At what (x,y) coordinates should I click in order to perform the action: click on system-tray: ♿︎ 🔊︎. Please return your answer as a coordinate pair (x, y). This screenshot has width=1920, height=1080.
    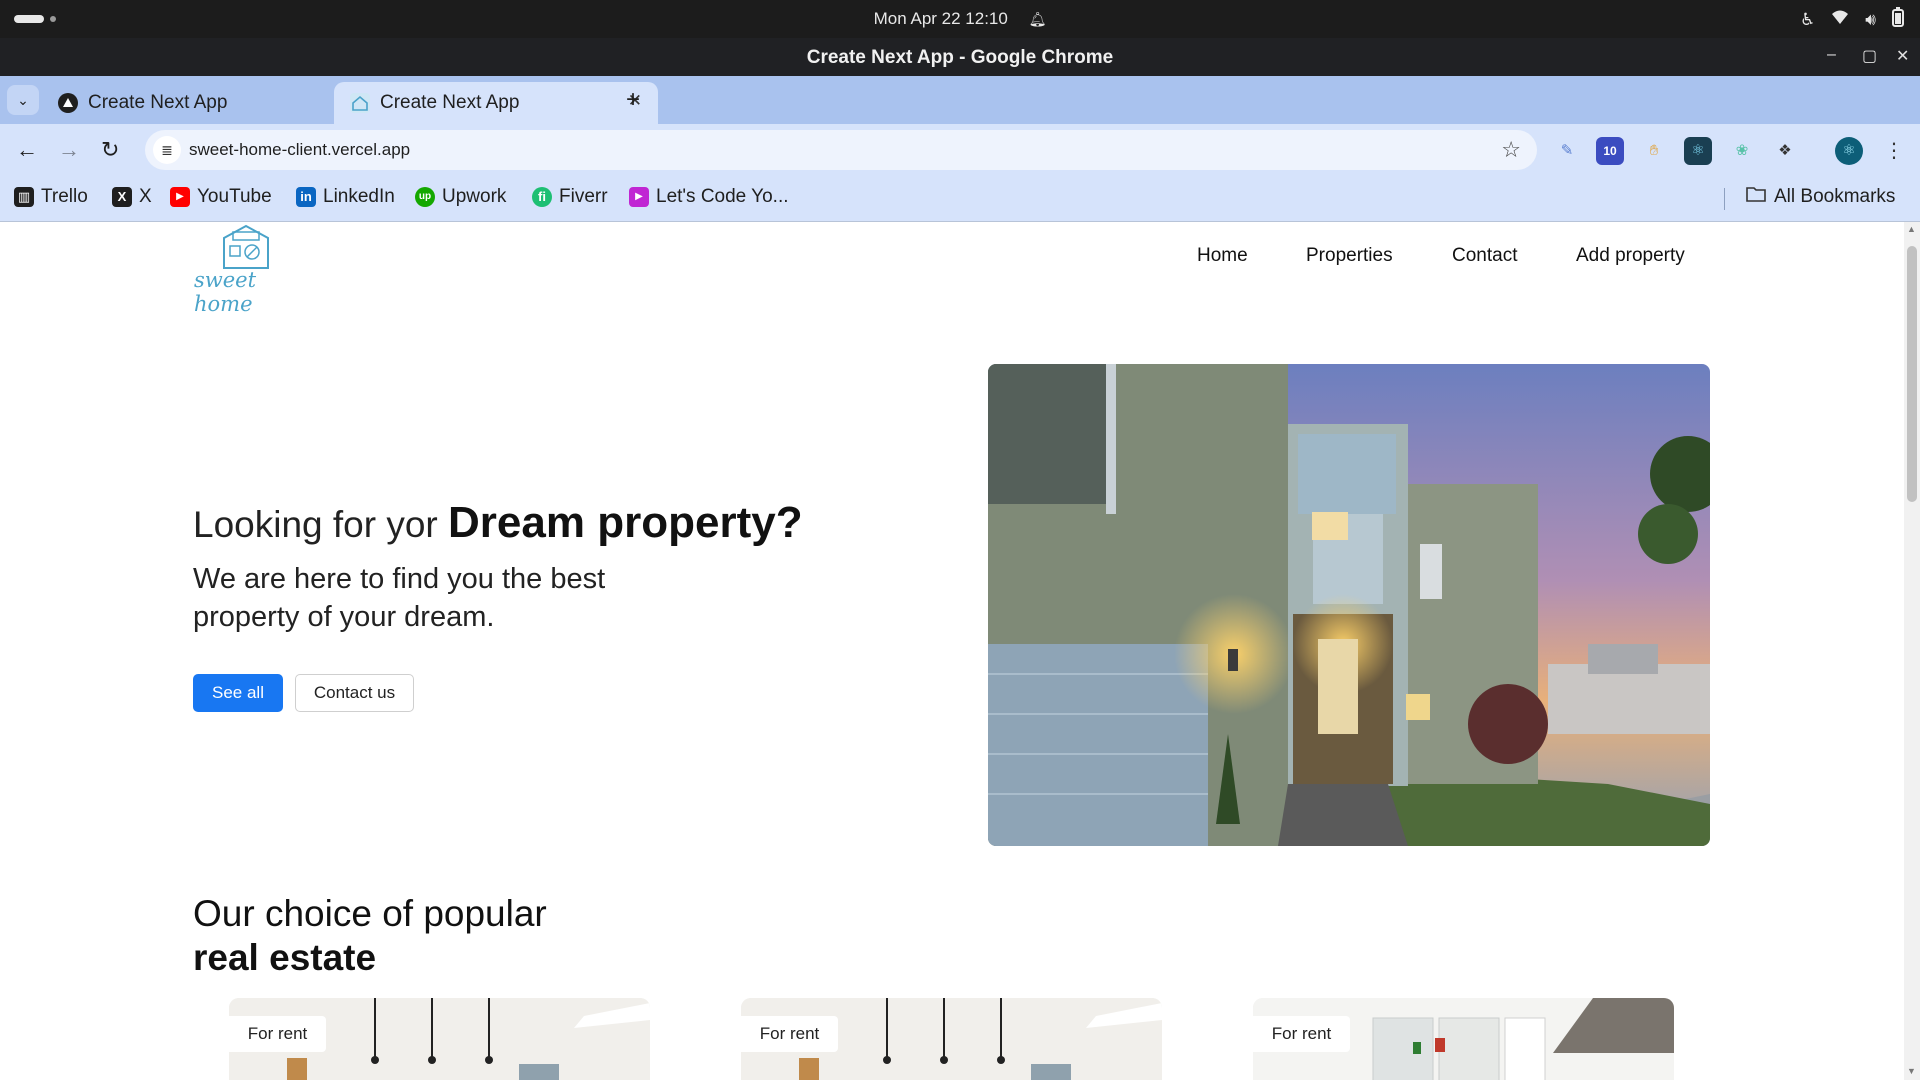
    Looking at the image, I should click on (1852, 19).